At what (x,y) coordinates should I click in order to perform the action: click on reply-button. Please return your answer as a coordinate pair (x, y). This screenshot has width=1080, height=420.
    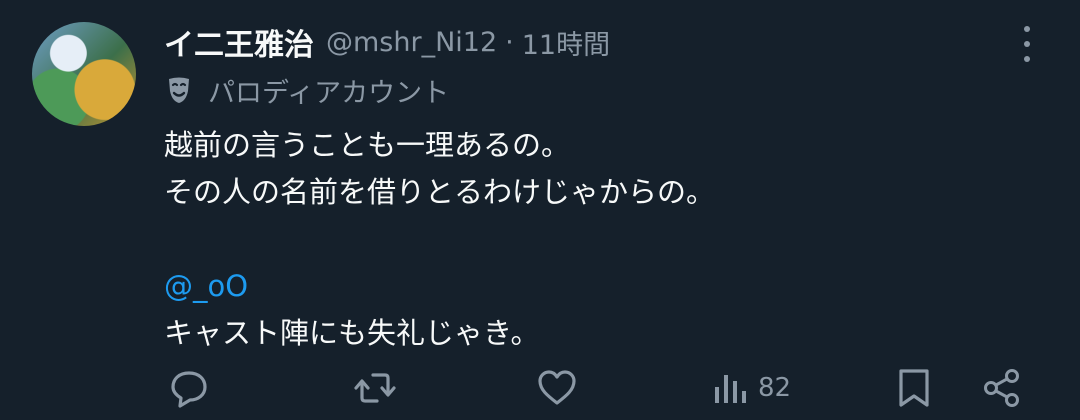
    Looking at the image, I should click on (189, 388).